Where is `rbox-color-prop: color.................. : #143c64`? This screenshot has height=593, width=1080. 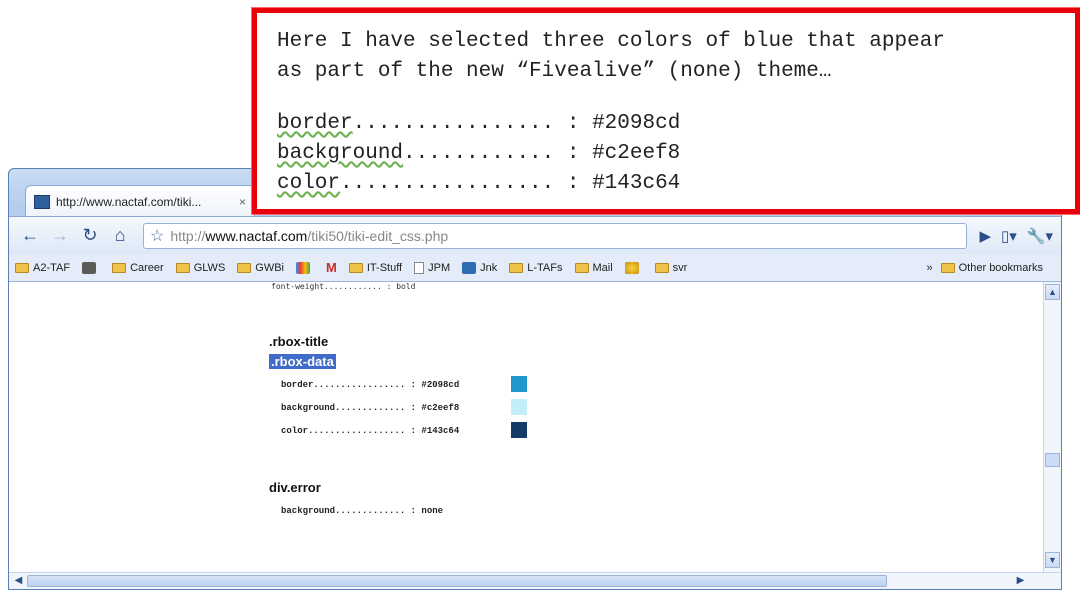
rbox-color-prop: color.................. : #143c64 is located at coordinates (370, 431).